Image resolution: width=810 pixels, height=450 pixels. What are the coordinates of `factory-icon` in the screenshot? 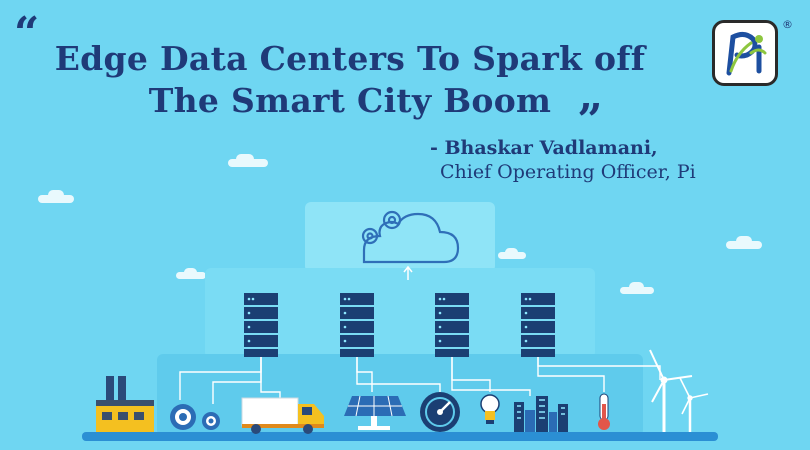 It's located at (125, 404).